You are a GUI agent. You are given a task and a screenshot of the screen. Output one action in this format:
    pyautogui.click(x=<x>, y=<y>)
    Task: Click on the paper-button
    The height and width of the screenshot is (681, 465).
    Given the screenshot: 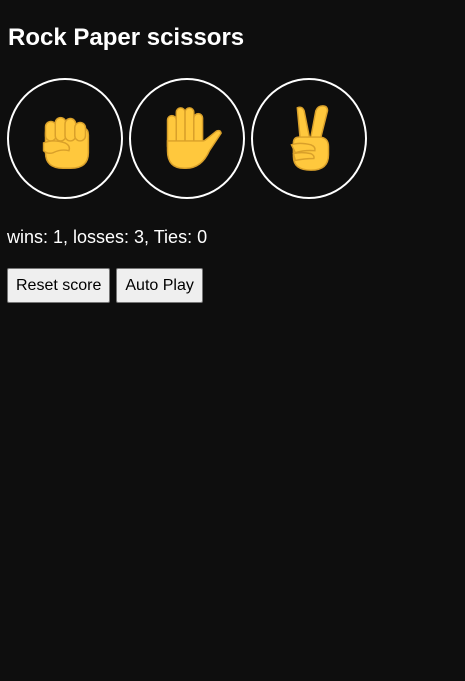 What is the action you would take?
    pyautogui.click(x=187, y=138)
    